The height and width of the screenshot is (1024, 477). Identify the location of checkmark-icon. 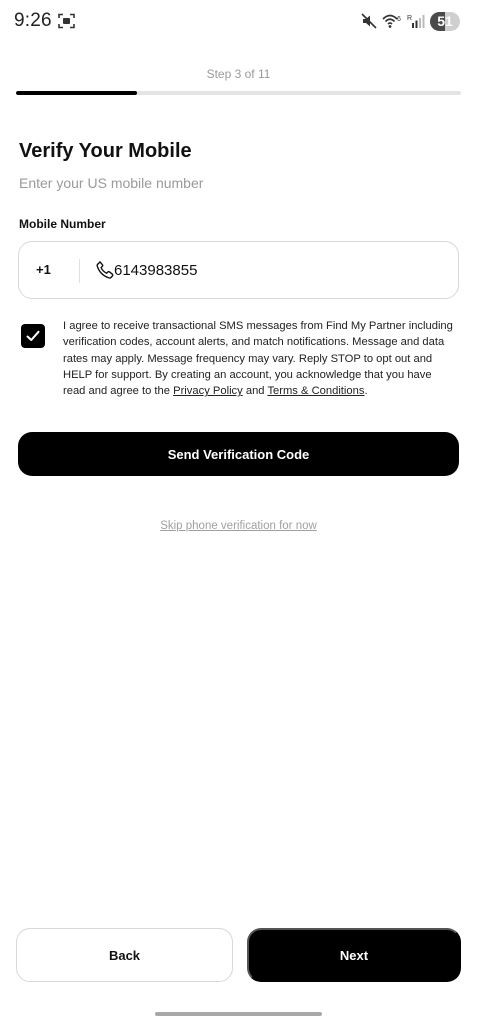
(33, 335).